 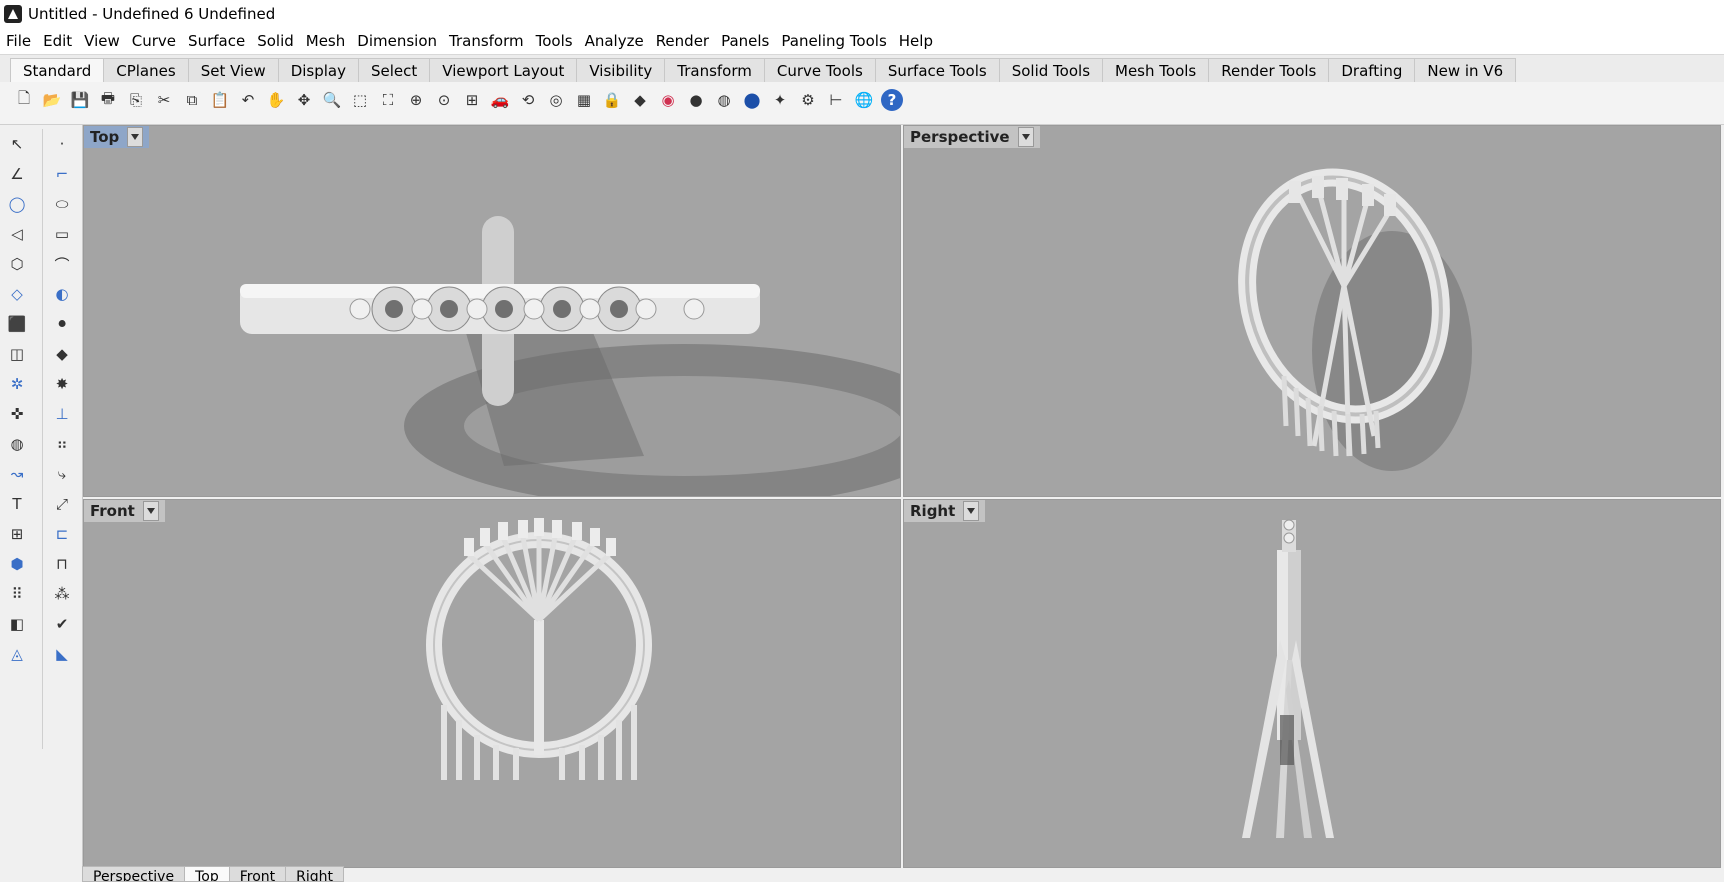 What do you see at coordinates (146, 70) in the screenshot?
I see `tab-cplanes: CPlanes` at bounding box center [146, 70].